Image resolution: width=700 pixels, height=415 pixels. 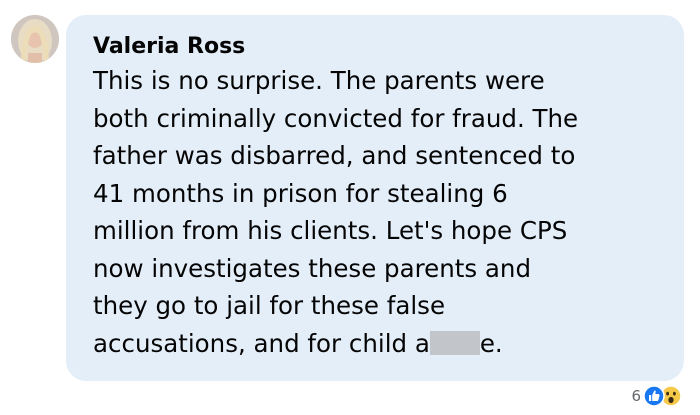 What do you see at coordinates (334, 155) in the screenshot?
I see `comment-text-line: father was disbarred, and sentenced to` at bounding box center [334, 155].